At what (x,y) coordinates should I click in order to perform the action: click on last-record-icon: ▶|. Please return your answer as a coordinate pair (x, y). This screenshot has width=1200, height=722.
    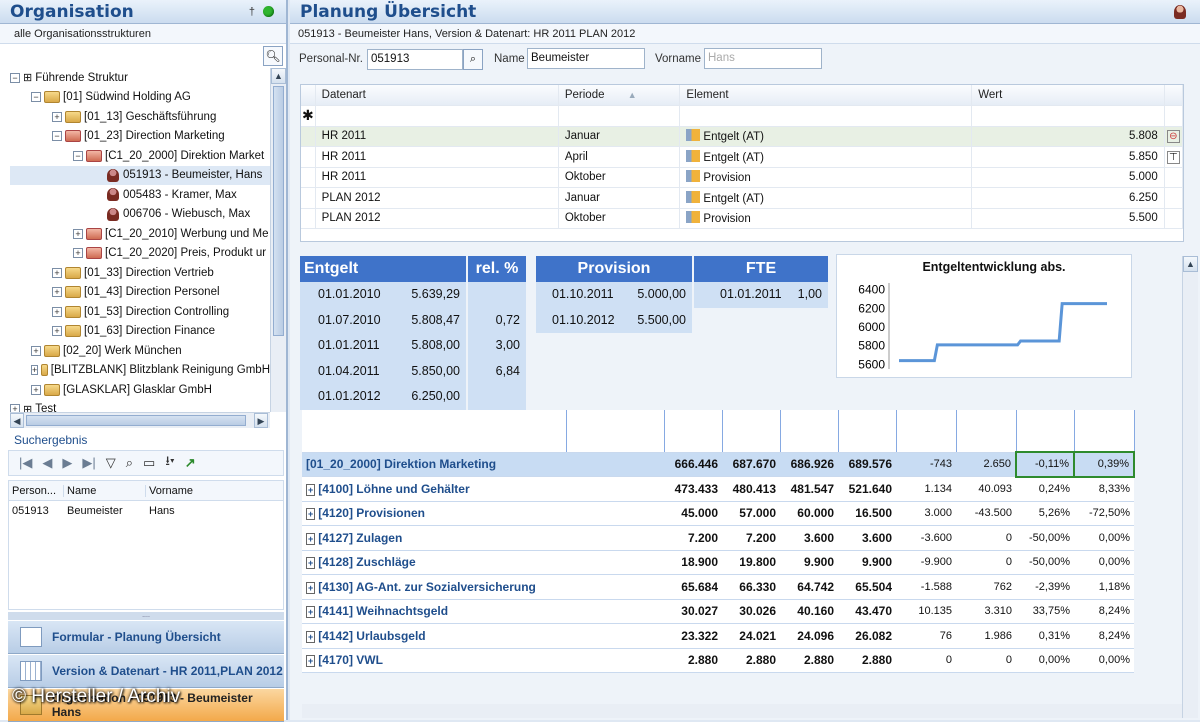
    Looking at the image, I should click on (88, 463).